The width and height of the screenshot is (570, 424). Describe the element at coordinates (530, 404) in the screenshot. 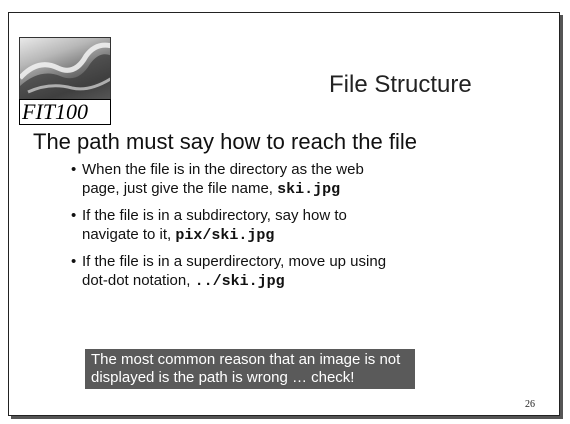

I see `page-number: 26` at that location.